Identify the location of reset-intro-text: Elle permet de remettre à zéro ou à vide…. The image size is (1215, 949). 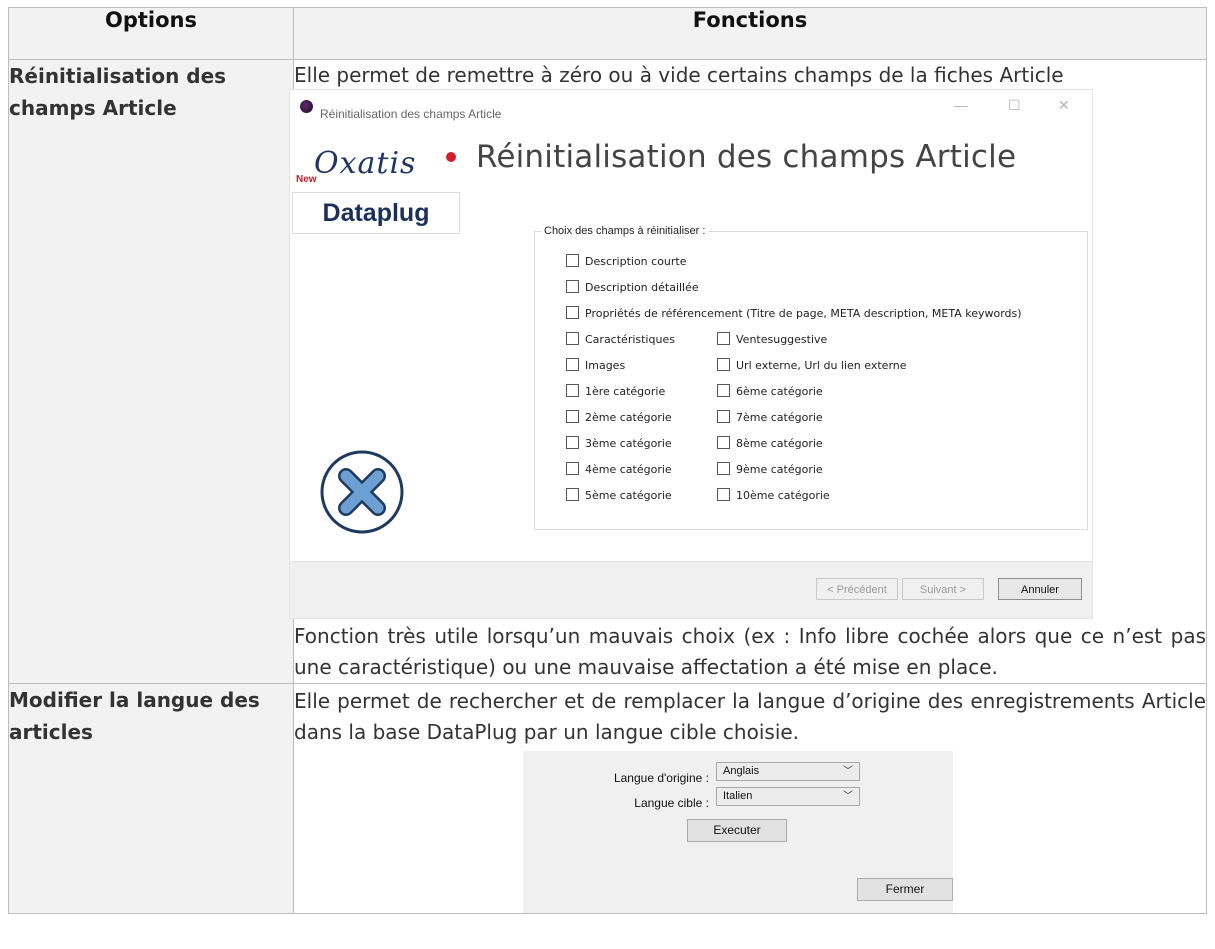
(679, 75).